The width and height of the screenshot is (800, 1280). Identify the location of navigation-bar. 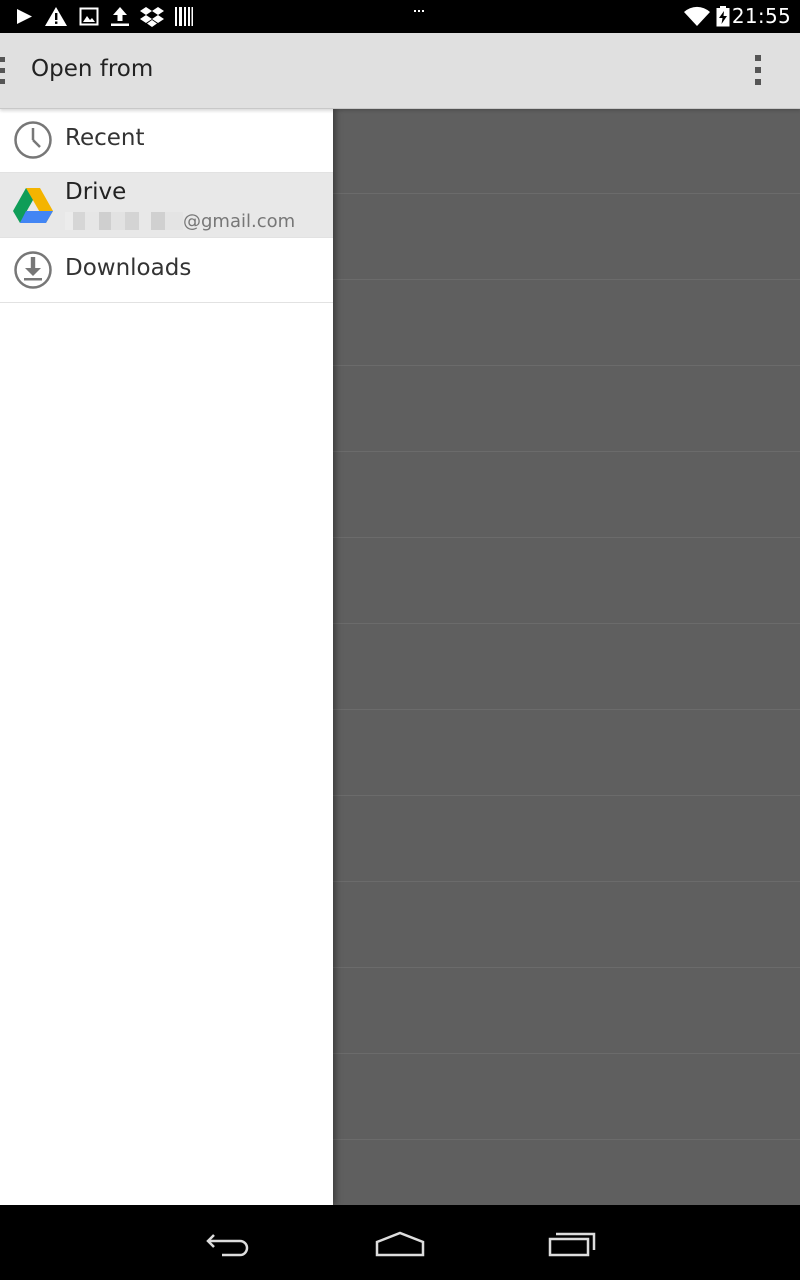
(400, 1242).